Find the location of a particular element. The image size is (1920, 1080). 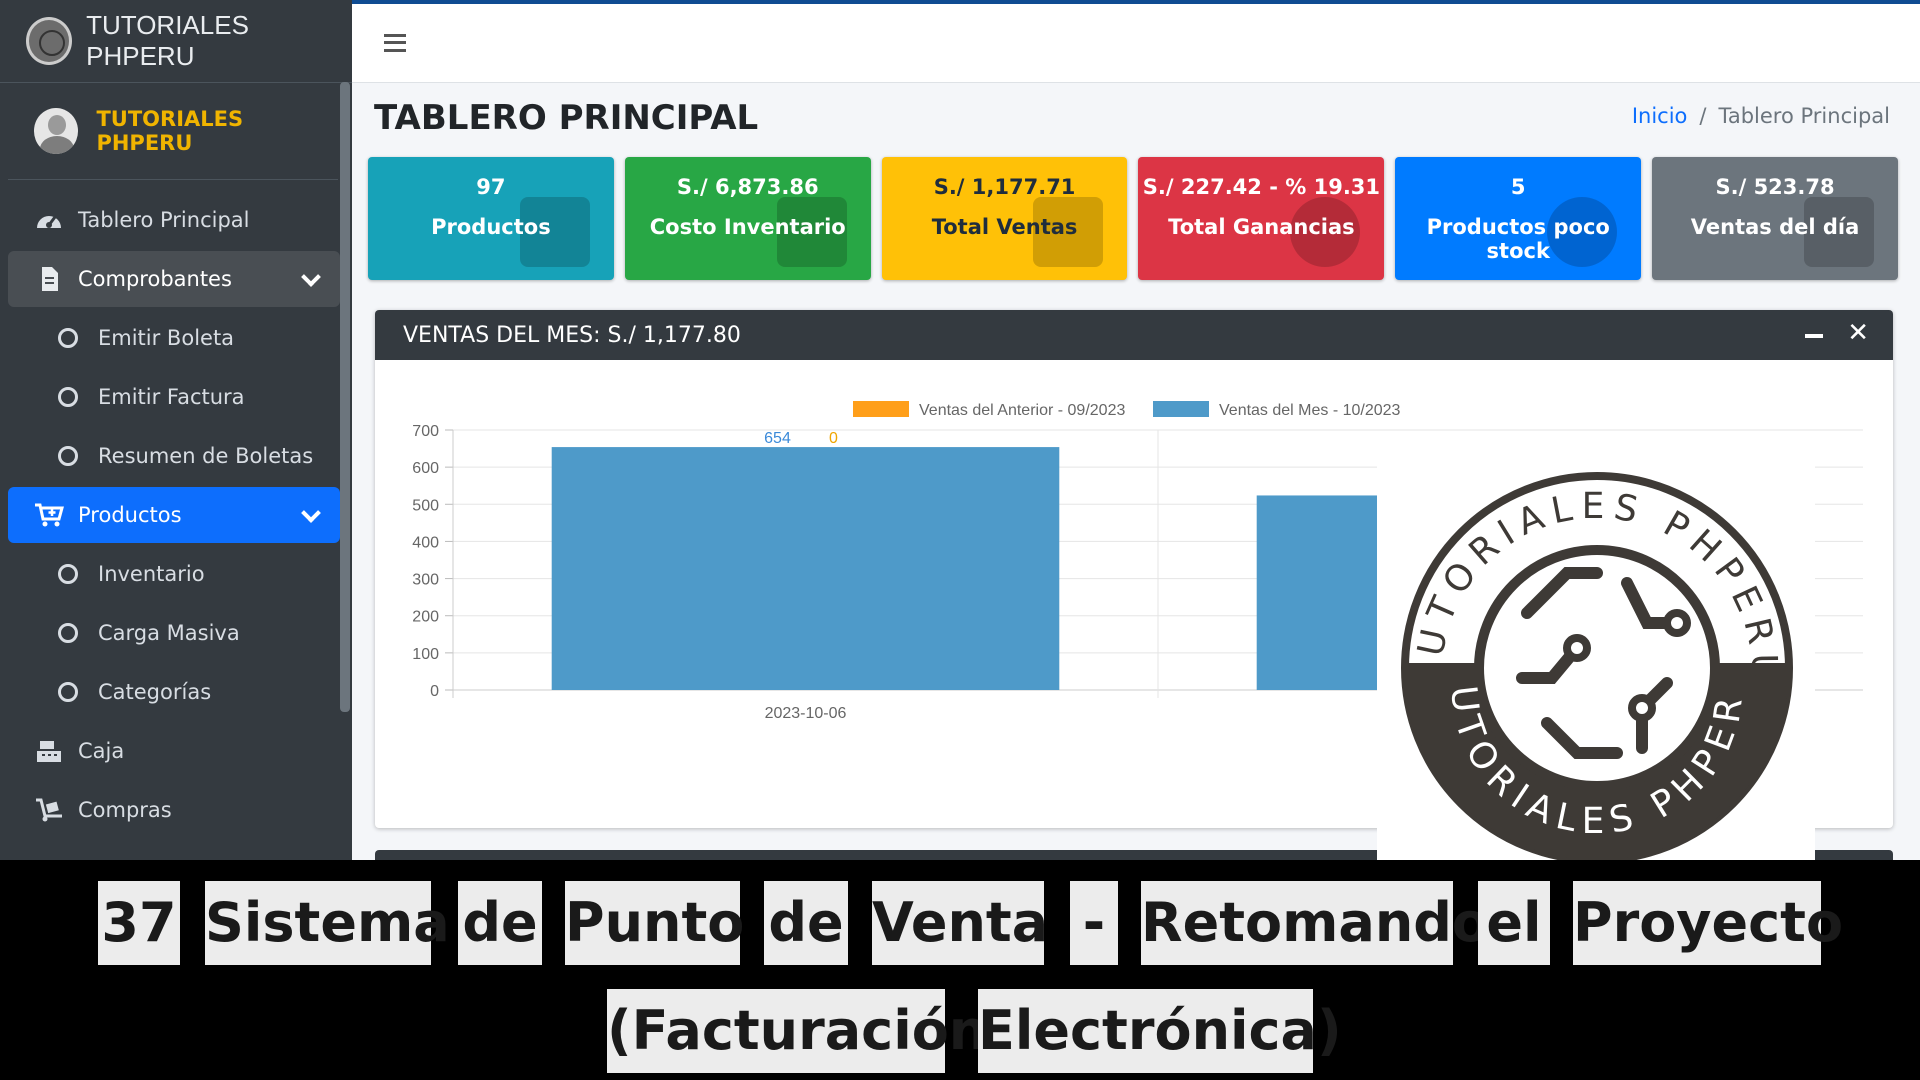

y-tick-label: 500 is located at coordinates (425, 505).